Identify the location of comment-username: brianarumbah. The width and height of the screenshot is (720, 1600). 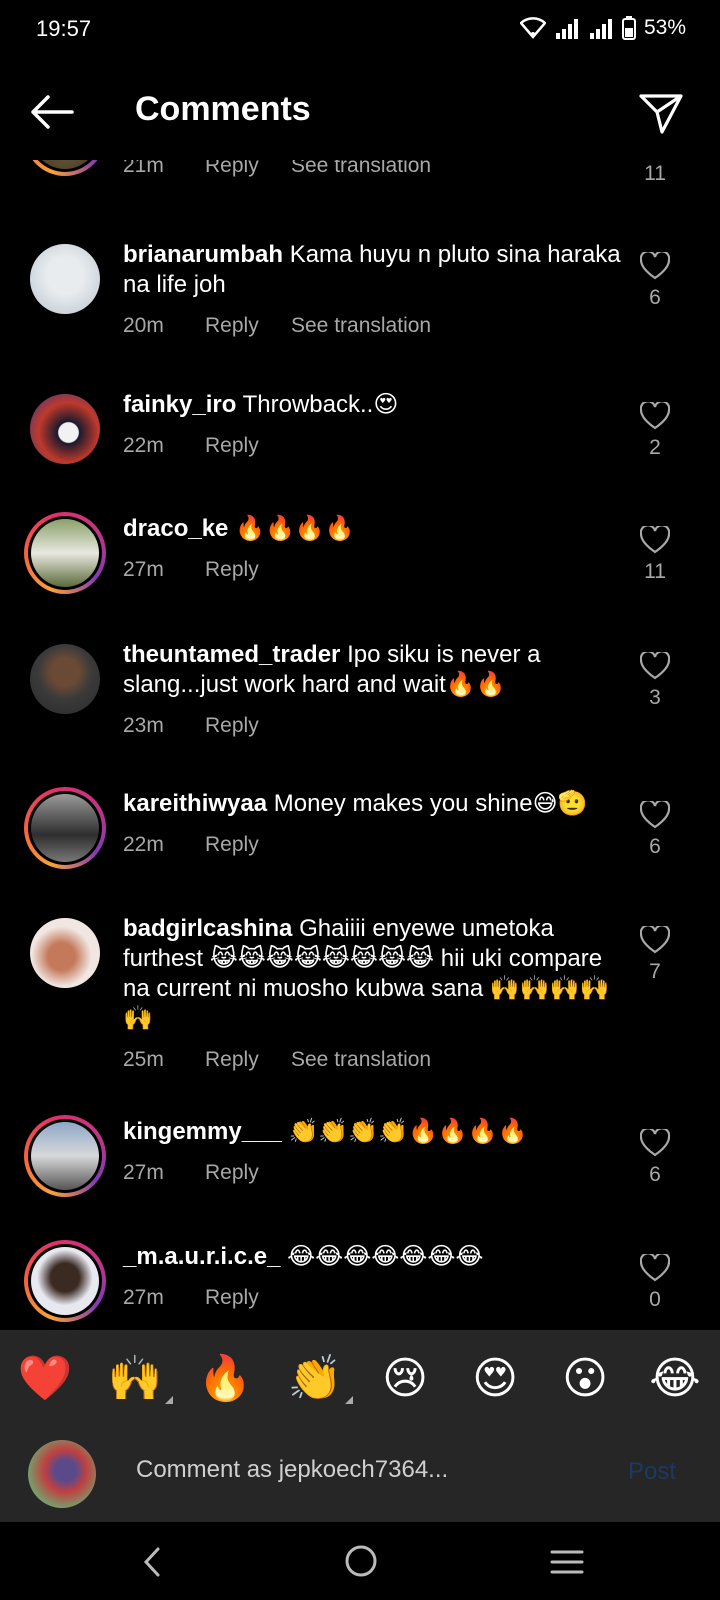
(203, 254).